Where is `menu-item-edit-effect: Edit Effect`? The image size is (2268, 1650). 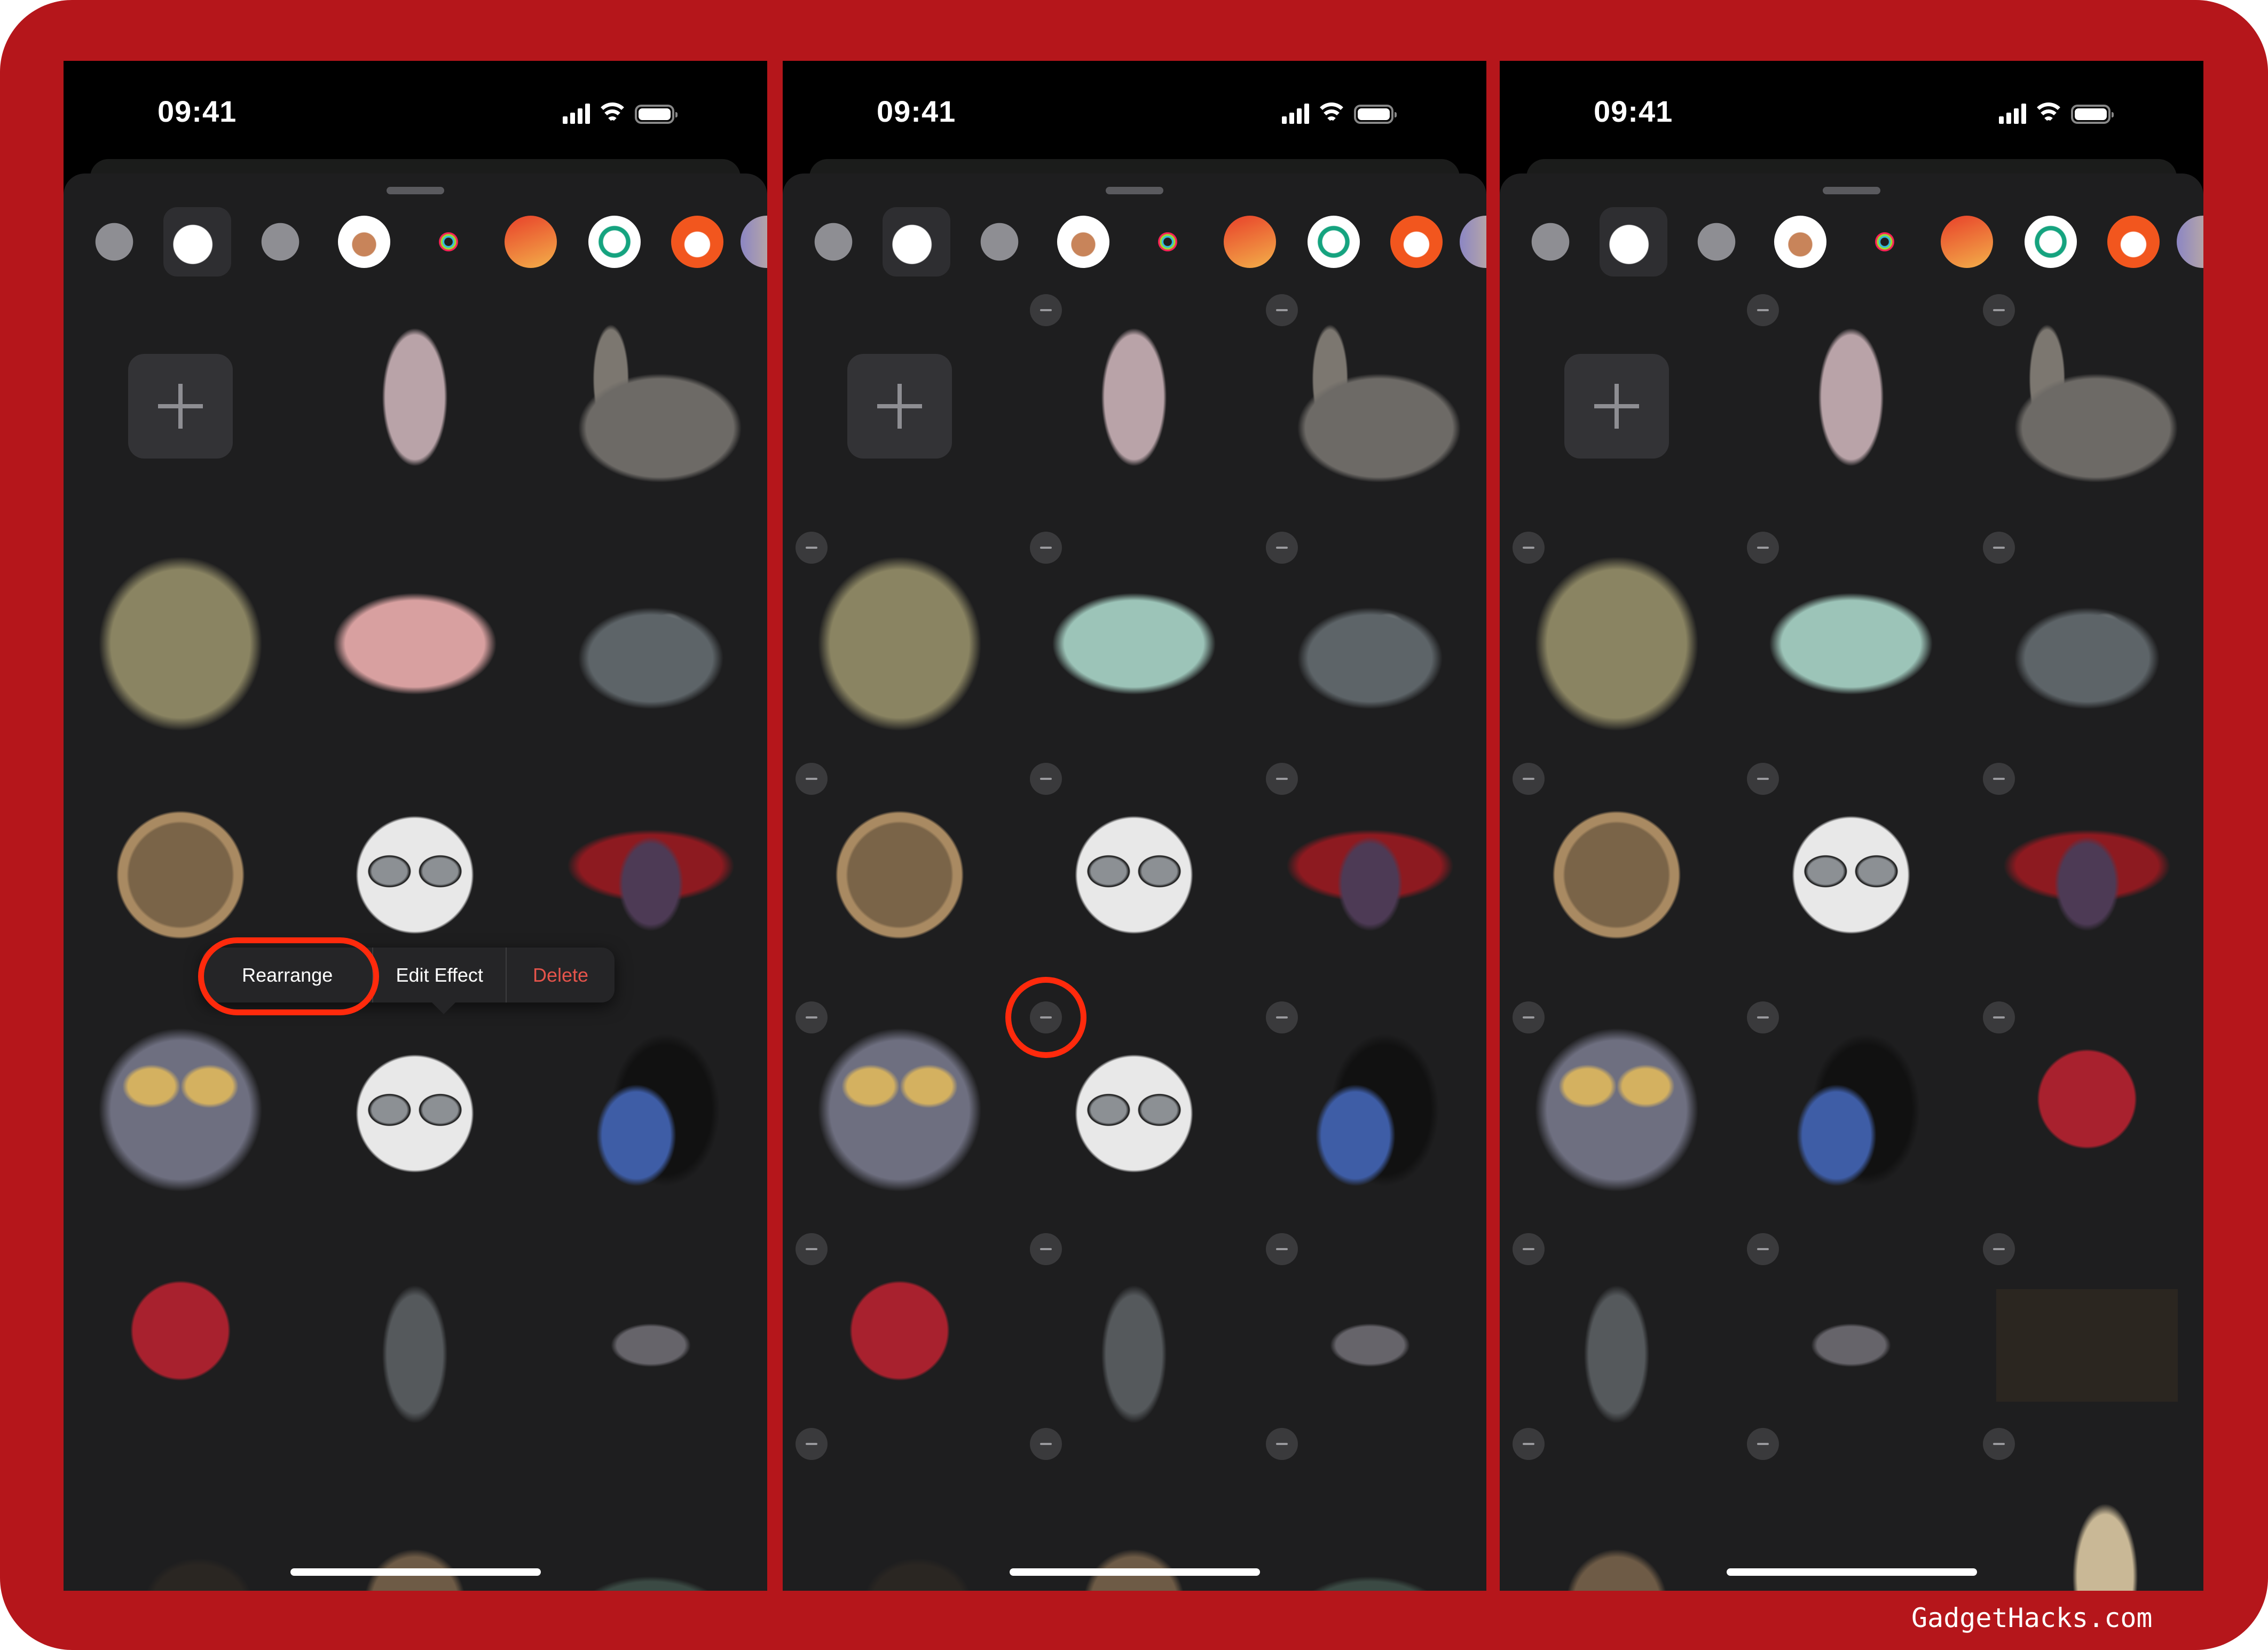
menu-item-edit-effect: Edit Effect is located at coordinates (440, 975).